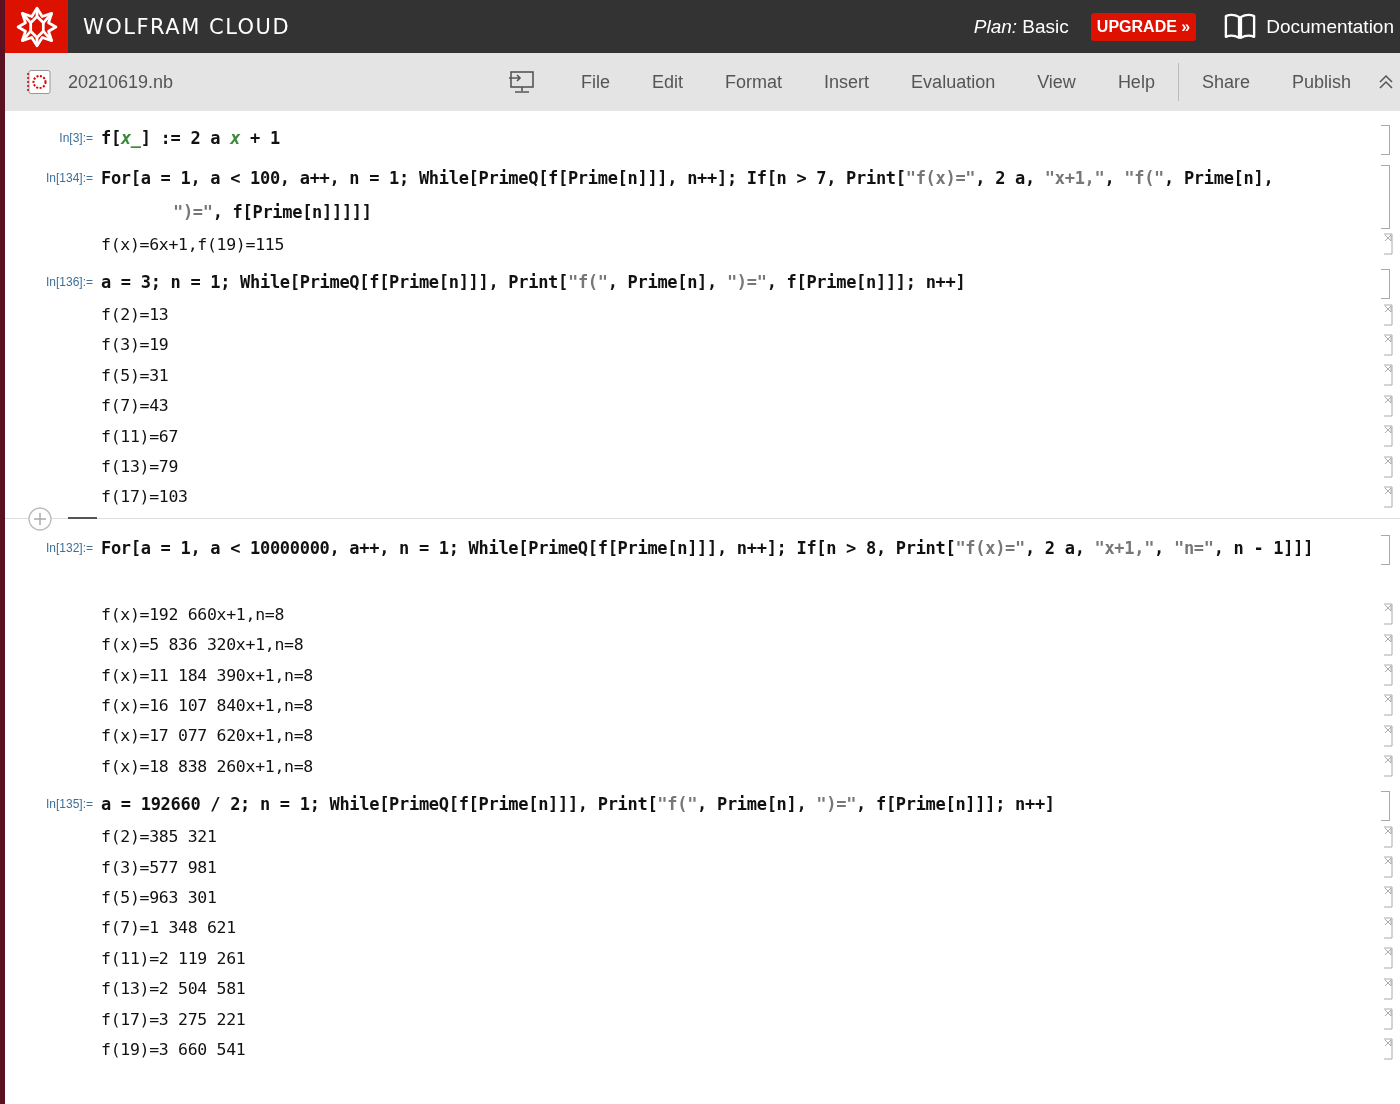 This screenshot has height=1104, width=1400. Describe the element at coordinates (140, 467) in the screenshot. I see `output-text: f(13)=79` at that location.